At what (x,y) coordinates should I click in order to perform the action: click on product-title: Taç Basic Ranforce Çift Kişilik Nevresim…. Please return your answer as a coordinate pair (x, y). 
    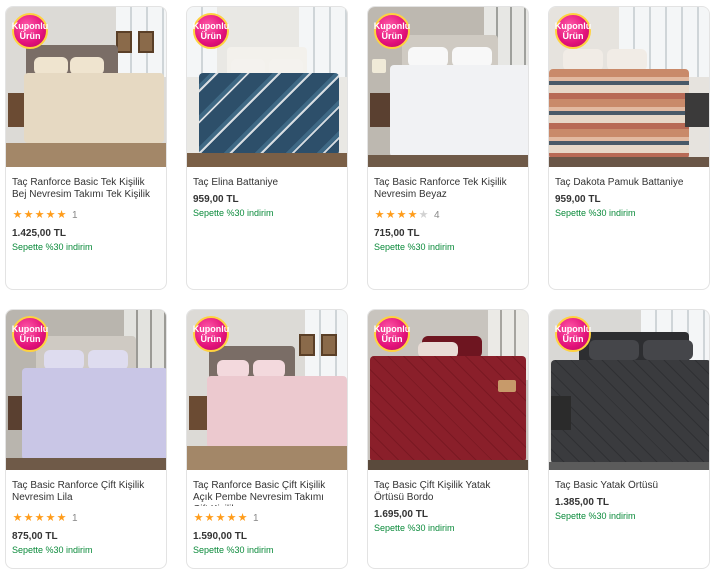
    Looking at the image, I should click on (86, 493).